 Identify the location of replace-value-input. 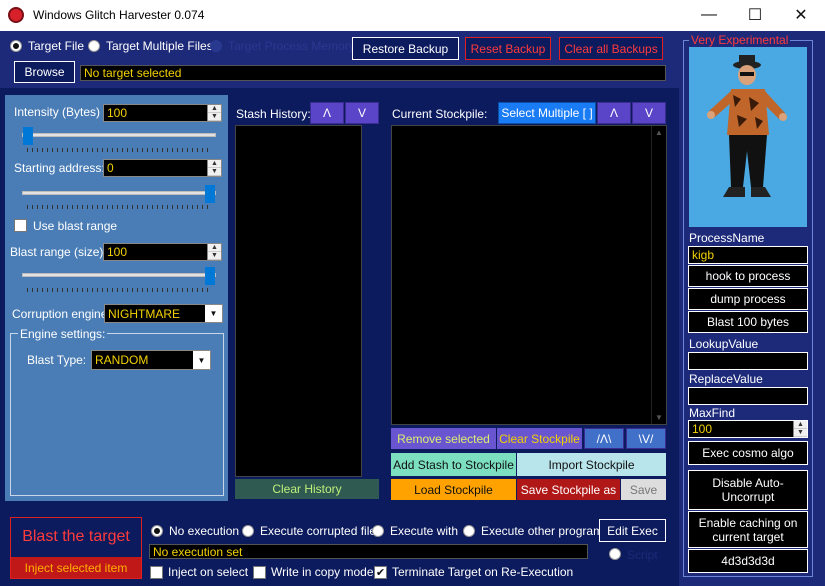
(748, 396).